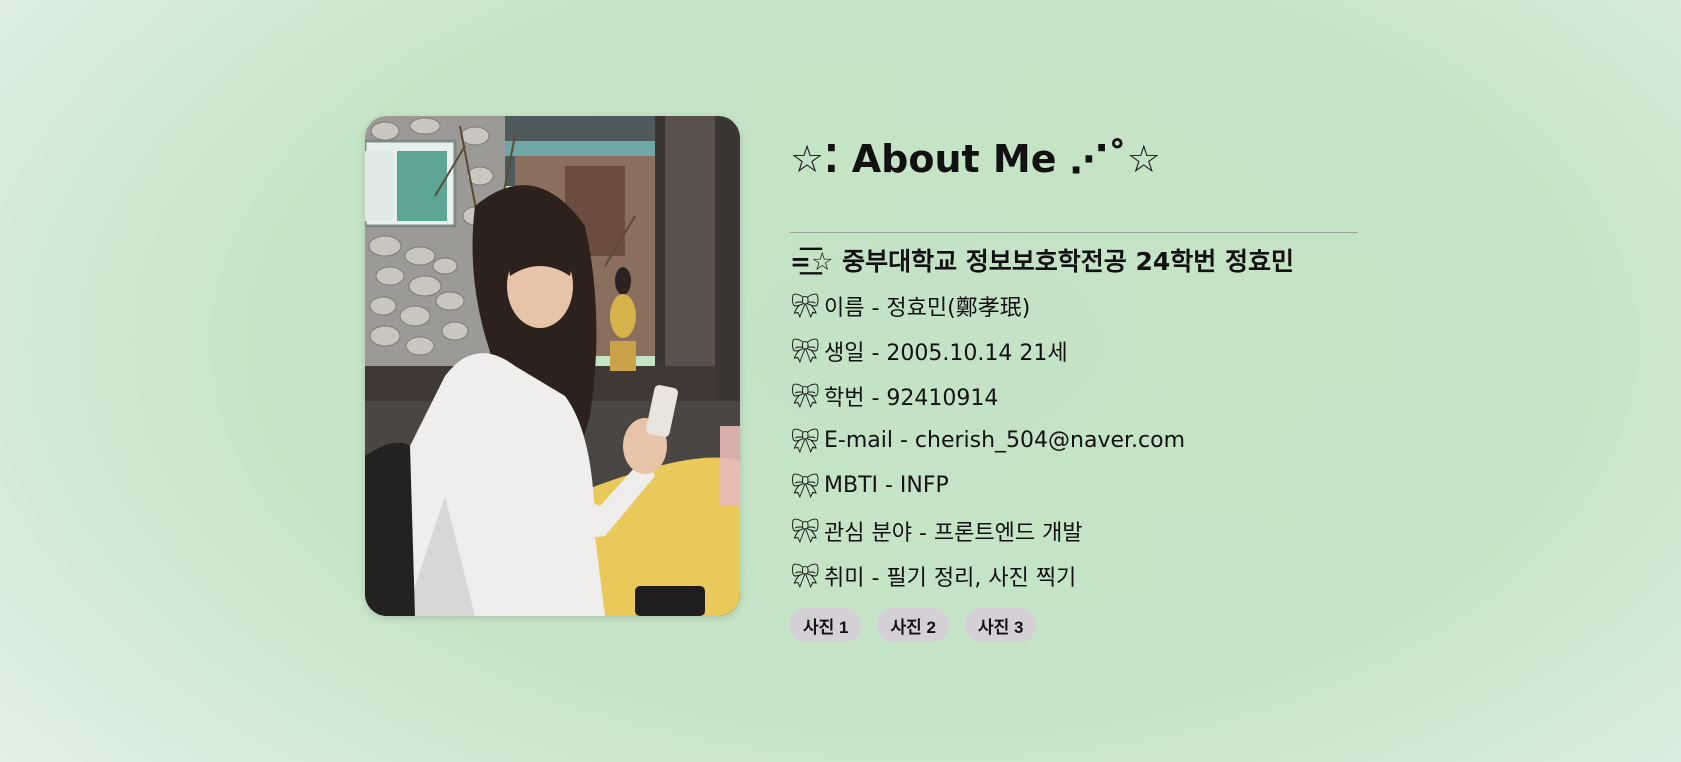  What do you see at coordinates (975, 159) in the screenshot?
I see `page-title: ☆⁚ About Me ⋰˚☆` at bounding box center [975, 159].